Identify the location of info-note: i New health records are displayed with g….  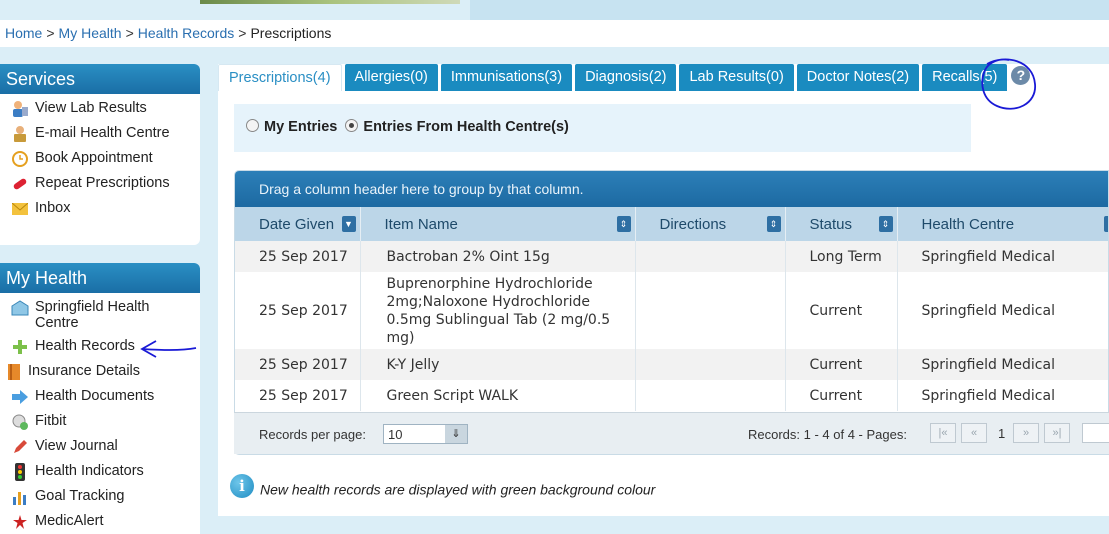
(442, 486).